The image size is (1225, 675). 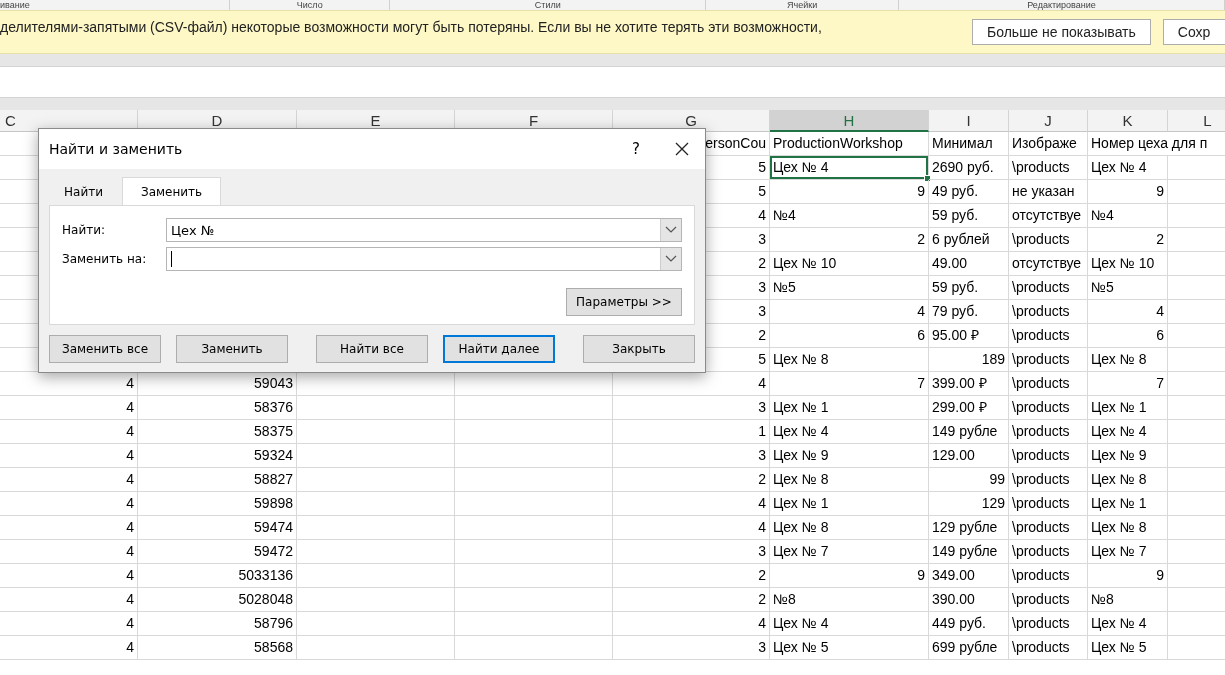 I want to click on ribbon-group-label: Стили, so click(x=547, y=5).